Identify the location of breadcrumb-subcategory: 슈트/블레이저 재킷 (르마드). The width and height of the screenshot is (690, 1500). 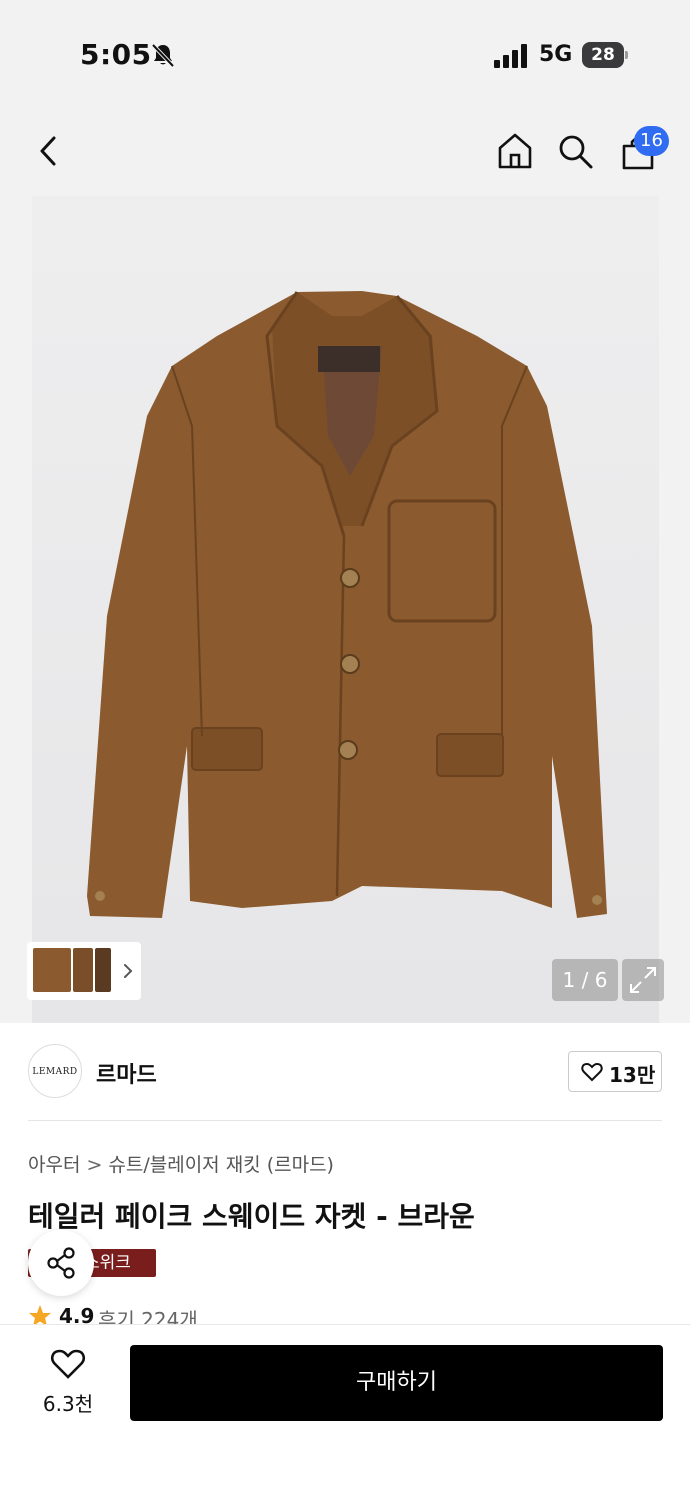
(221, 1165).